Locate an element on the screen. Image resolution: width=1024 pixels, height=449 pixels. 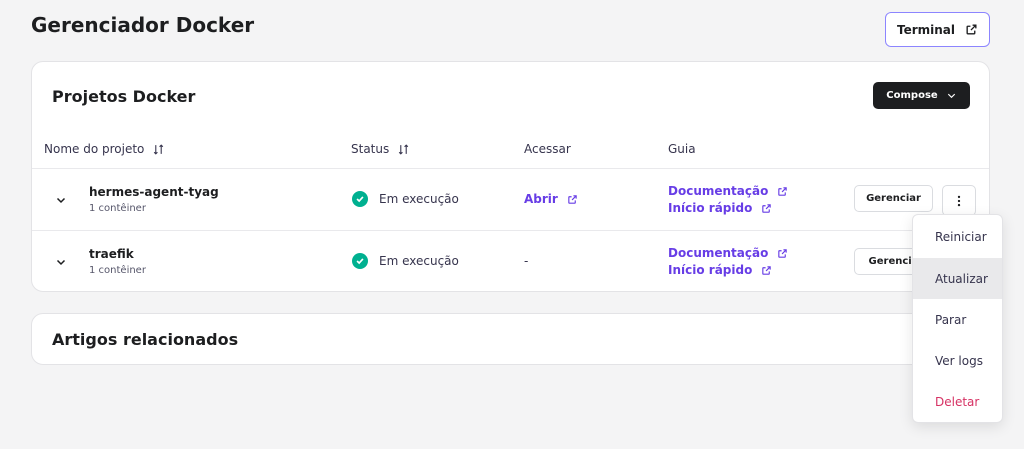
open-link: Abrir is located at coordinates (551, 199).